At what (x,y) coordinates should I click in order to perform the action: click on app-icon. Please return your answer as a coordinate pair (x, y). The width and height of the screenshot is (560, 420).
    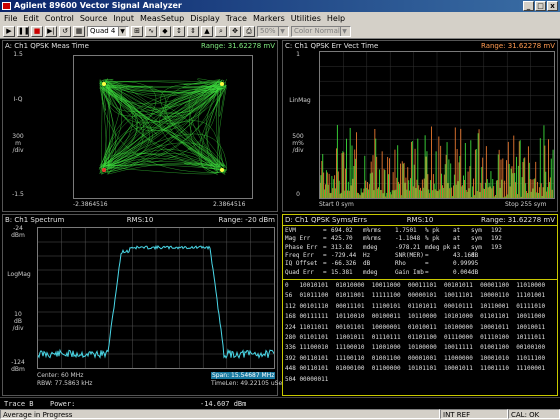
    Looking at the image, I should click on (6, 6).